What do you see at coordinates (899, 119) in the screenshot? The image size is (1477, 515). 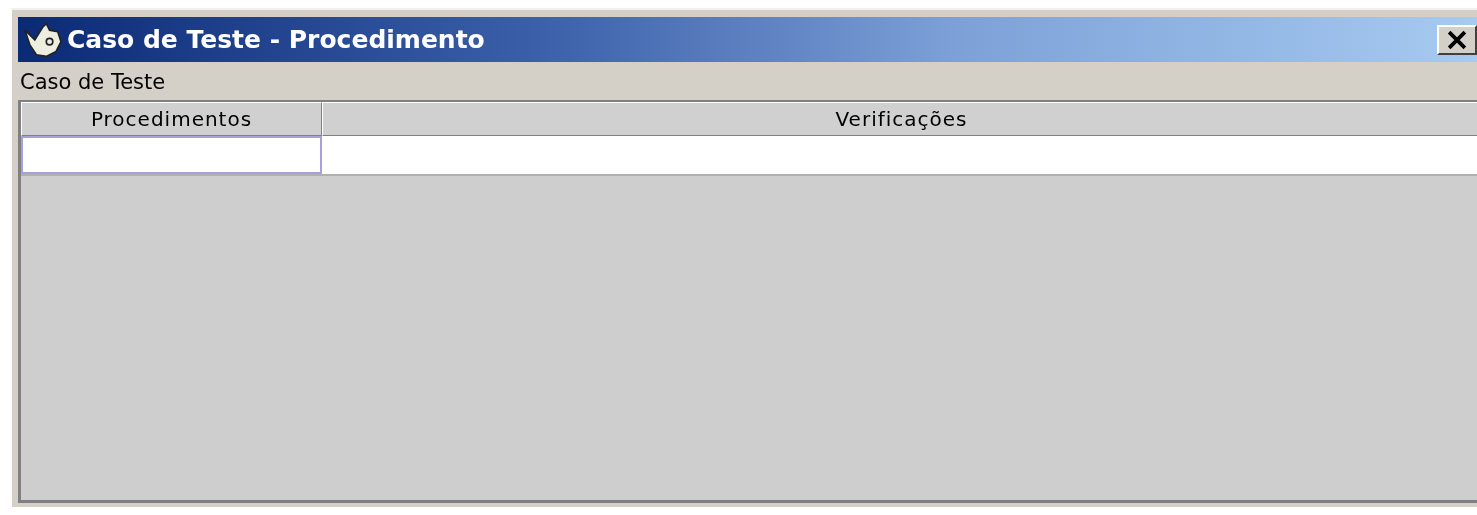 I see `column-header: Verificações` at bounding box center [899, 119].